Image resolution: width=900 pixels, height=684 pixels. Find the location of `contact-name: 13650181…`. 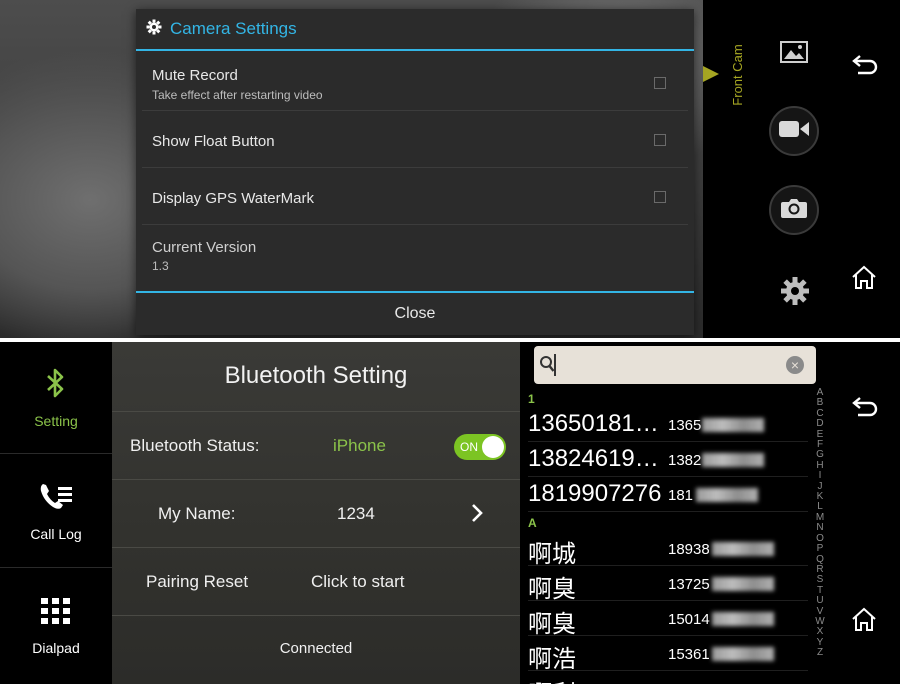

contact-name: 13650181… is located at coordinates (593, 423).